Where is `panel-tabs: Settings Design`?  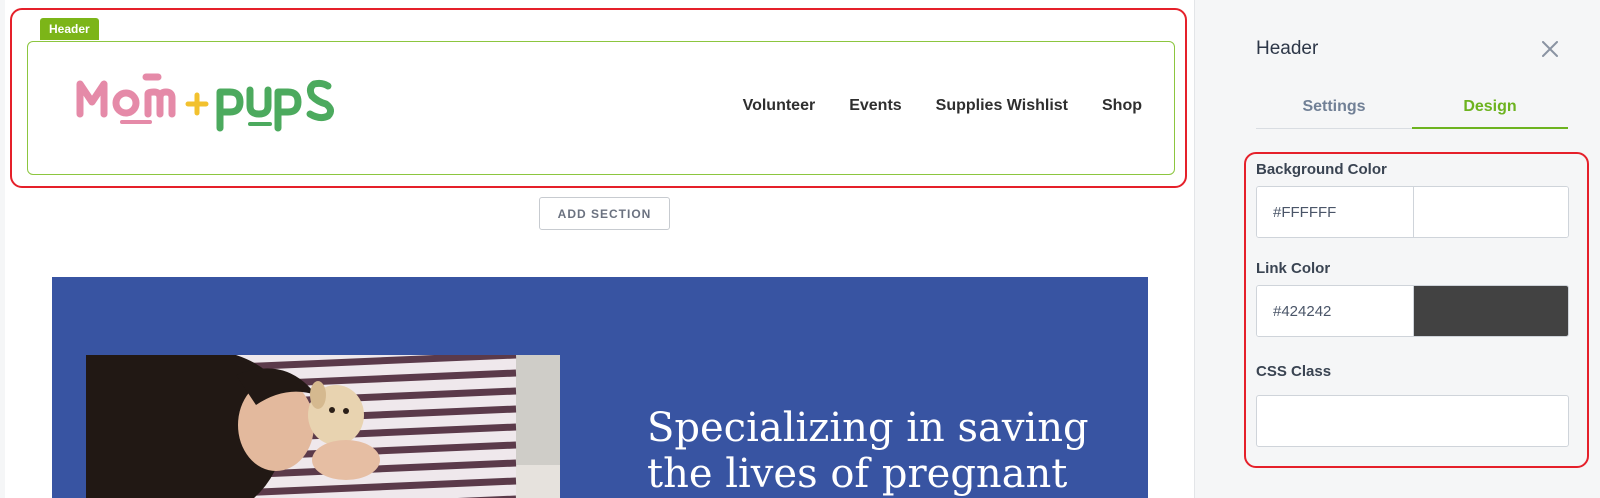 panel-tabs: Settings Design is located at coordinates (1412, 110).